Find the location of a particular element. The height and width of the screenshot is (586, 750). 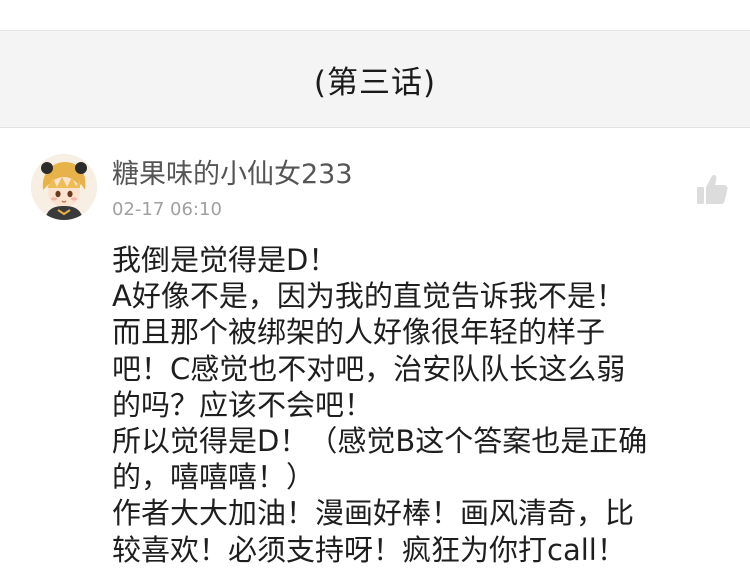

comment-line: 的吗？应该不会吧！ is located at coordinates (243, 404).